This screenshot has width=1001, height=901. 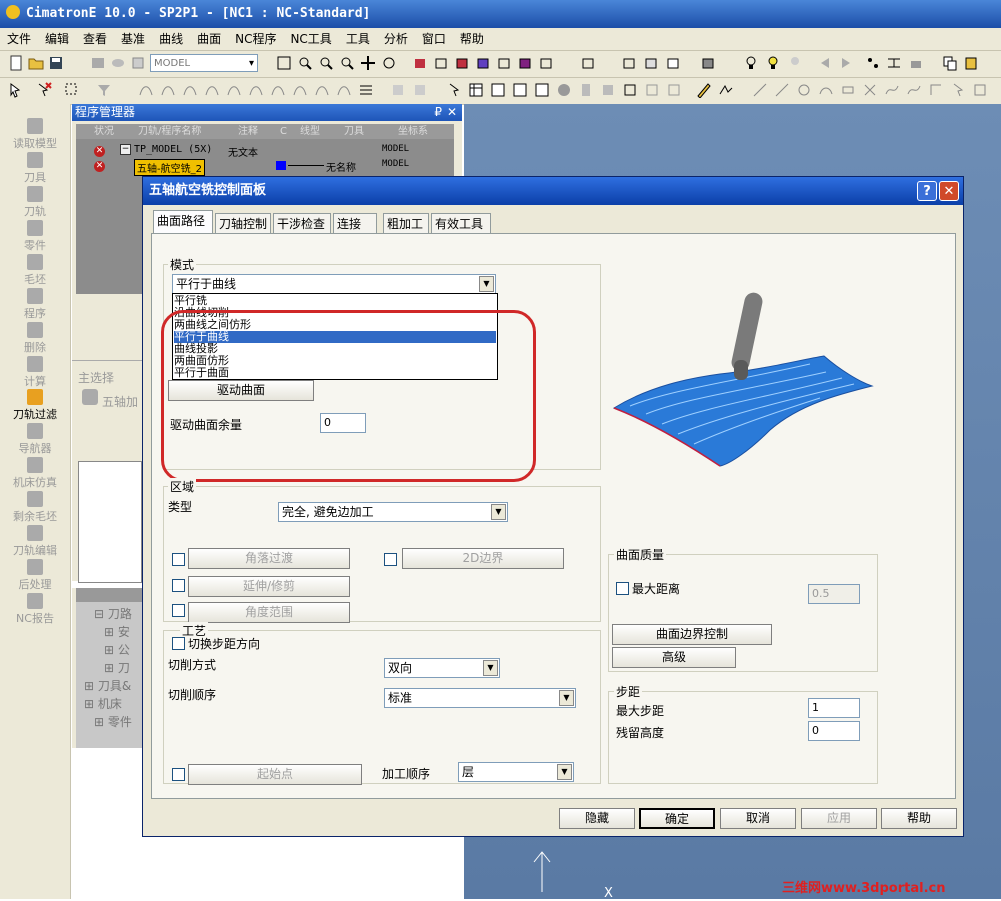 What do you see at coordinates (265, 151) in the screenshot?
I see `table-row: ✕ − TP_MODEL (5X) 无文本 MODEL` at bounding box center [265, 151].